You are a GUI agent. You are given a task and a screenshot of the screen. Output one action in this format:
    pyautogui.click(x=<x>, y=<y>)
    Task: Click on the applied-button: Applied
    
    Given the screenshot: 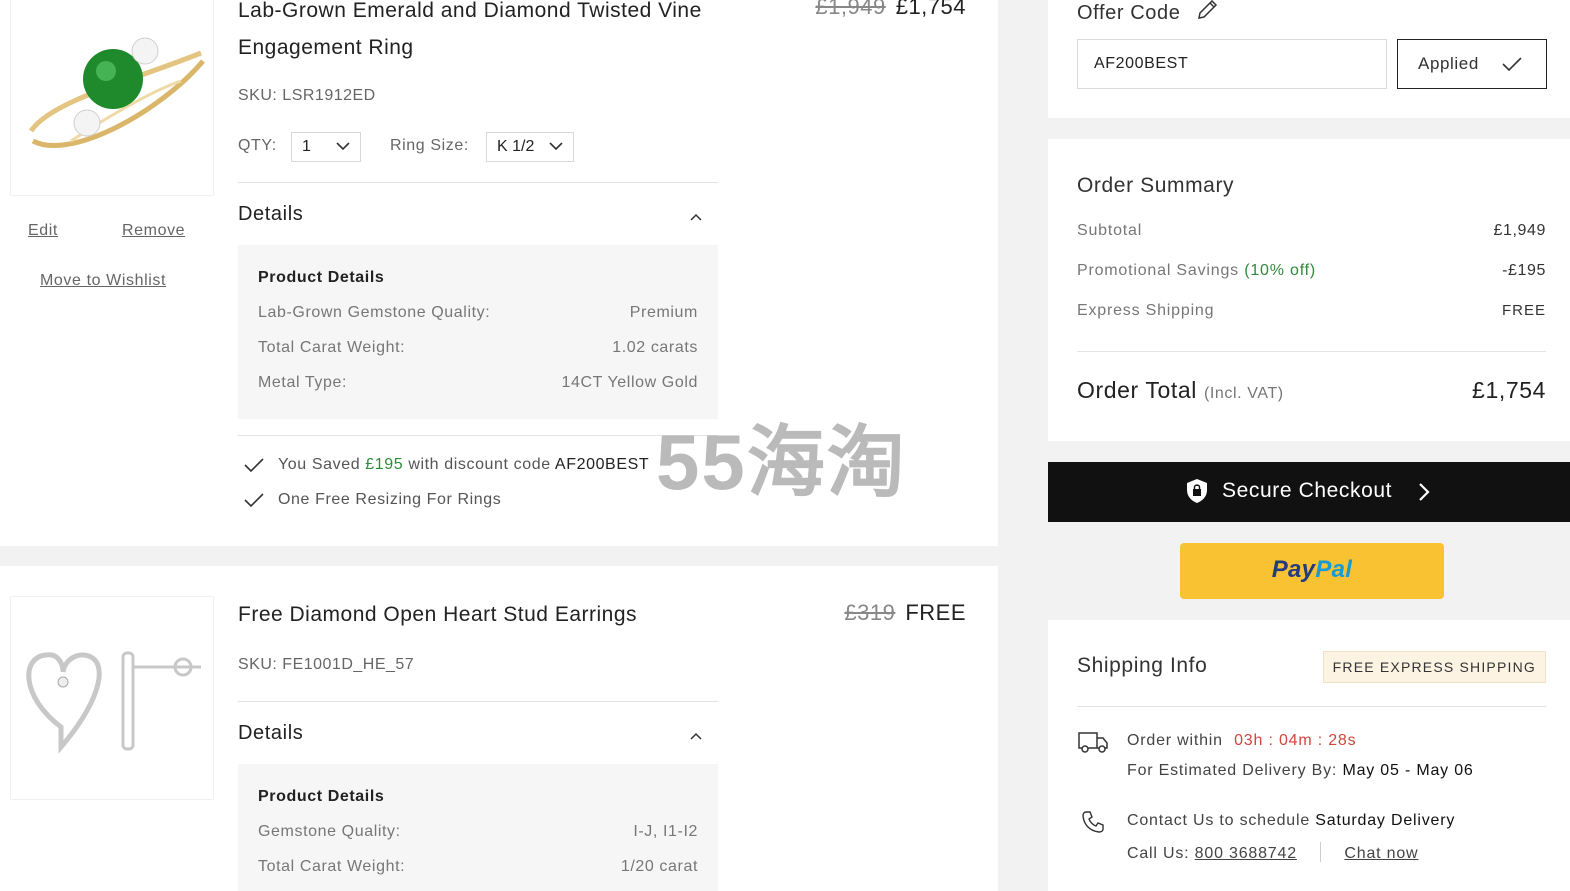 What is the action you would take?
    pyautogui.click(x=1472, y=64)
    